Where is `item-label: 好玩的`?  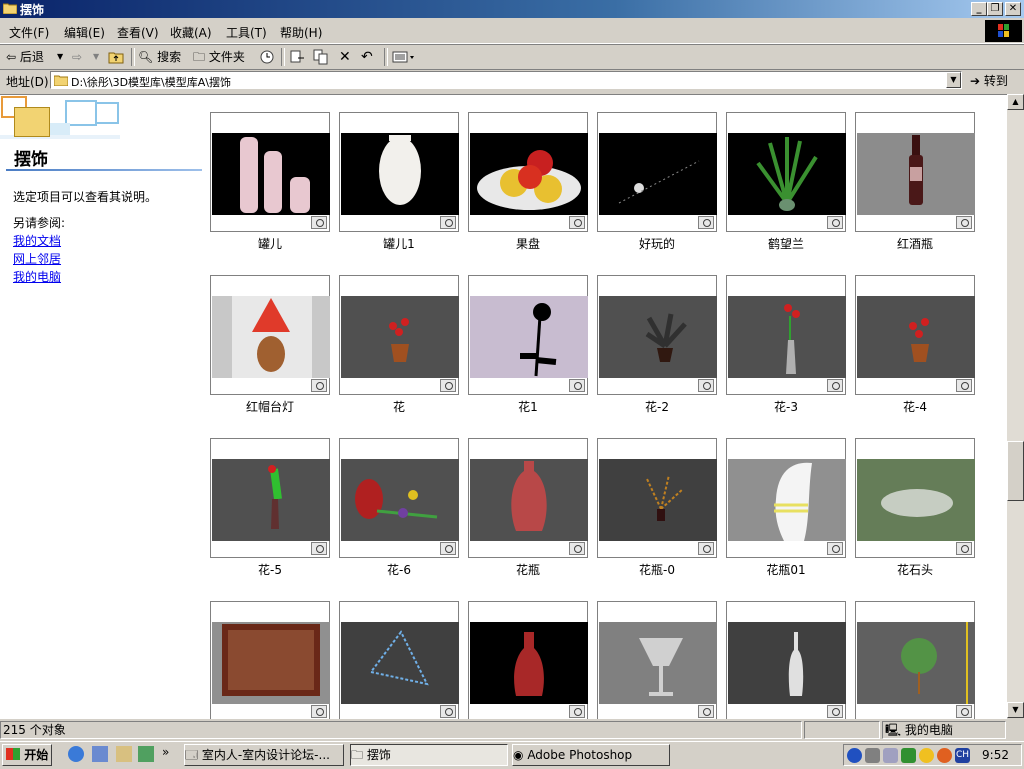
item-label: 好玩的 is located at coordinates (656, 244).